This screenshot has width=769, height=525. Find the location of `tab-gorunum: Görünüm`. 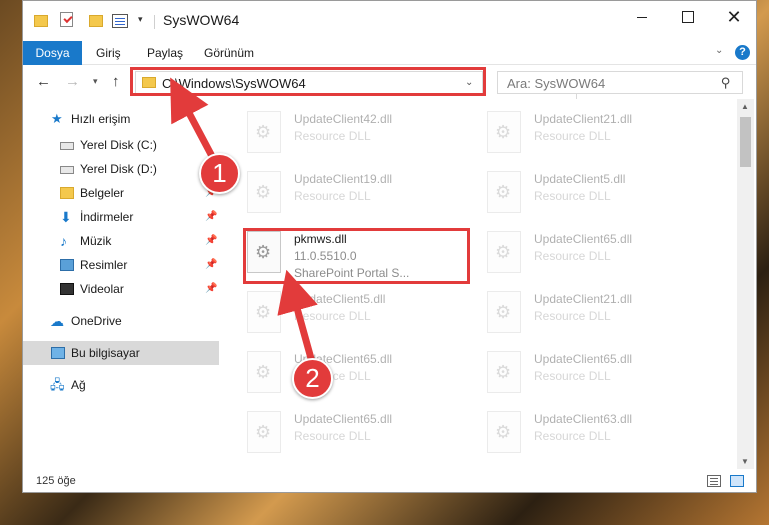

tab-gorunum: Görünüm is located at coordinates (229, 53).